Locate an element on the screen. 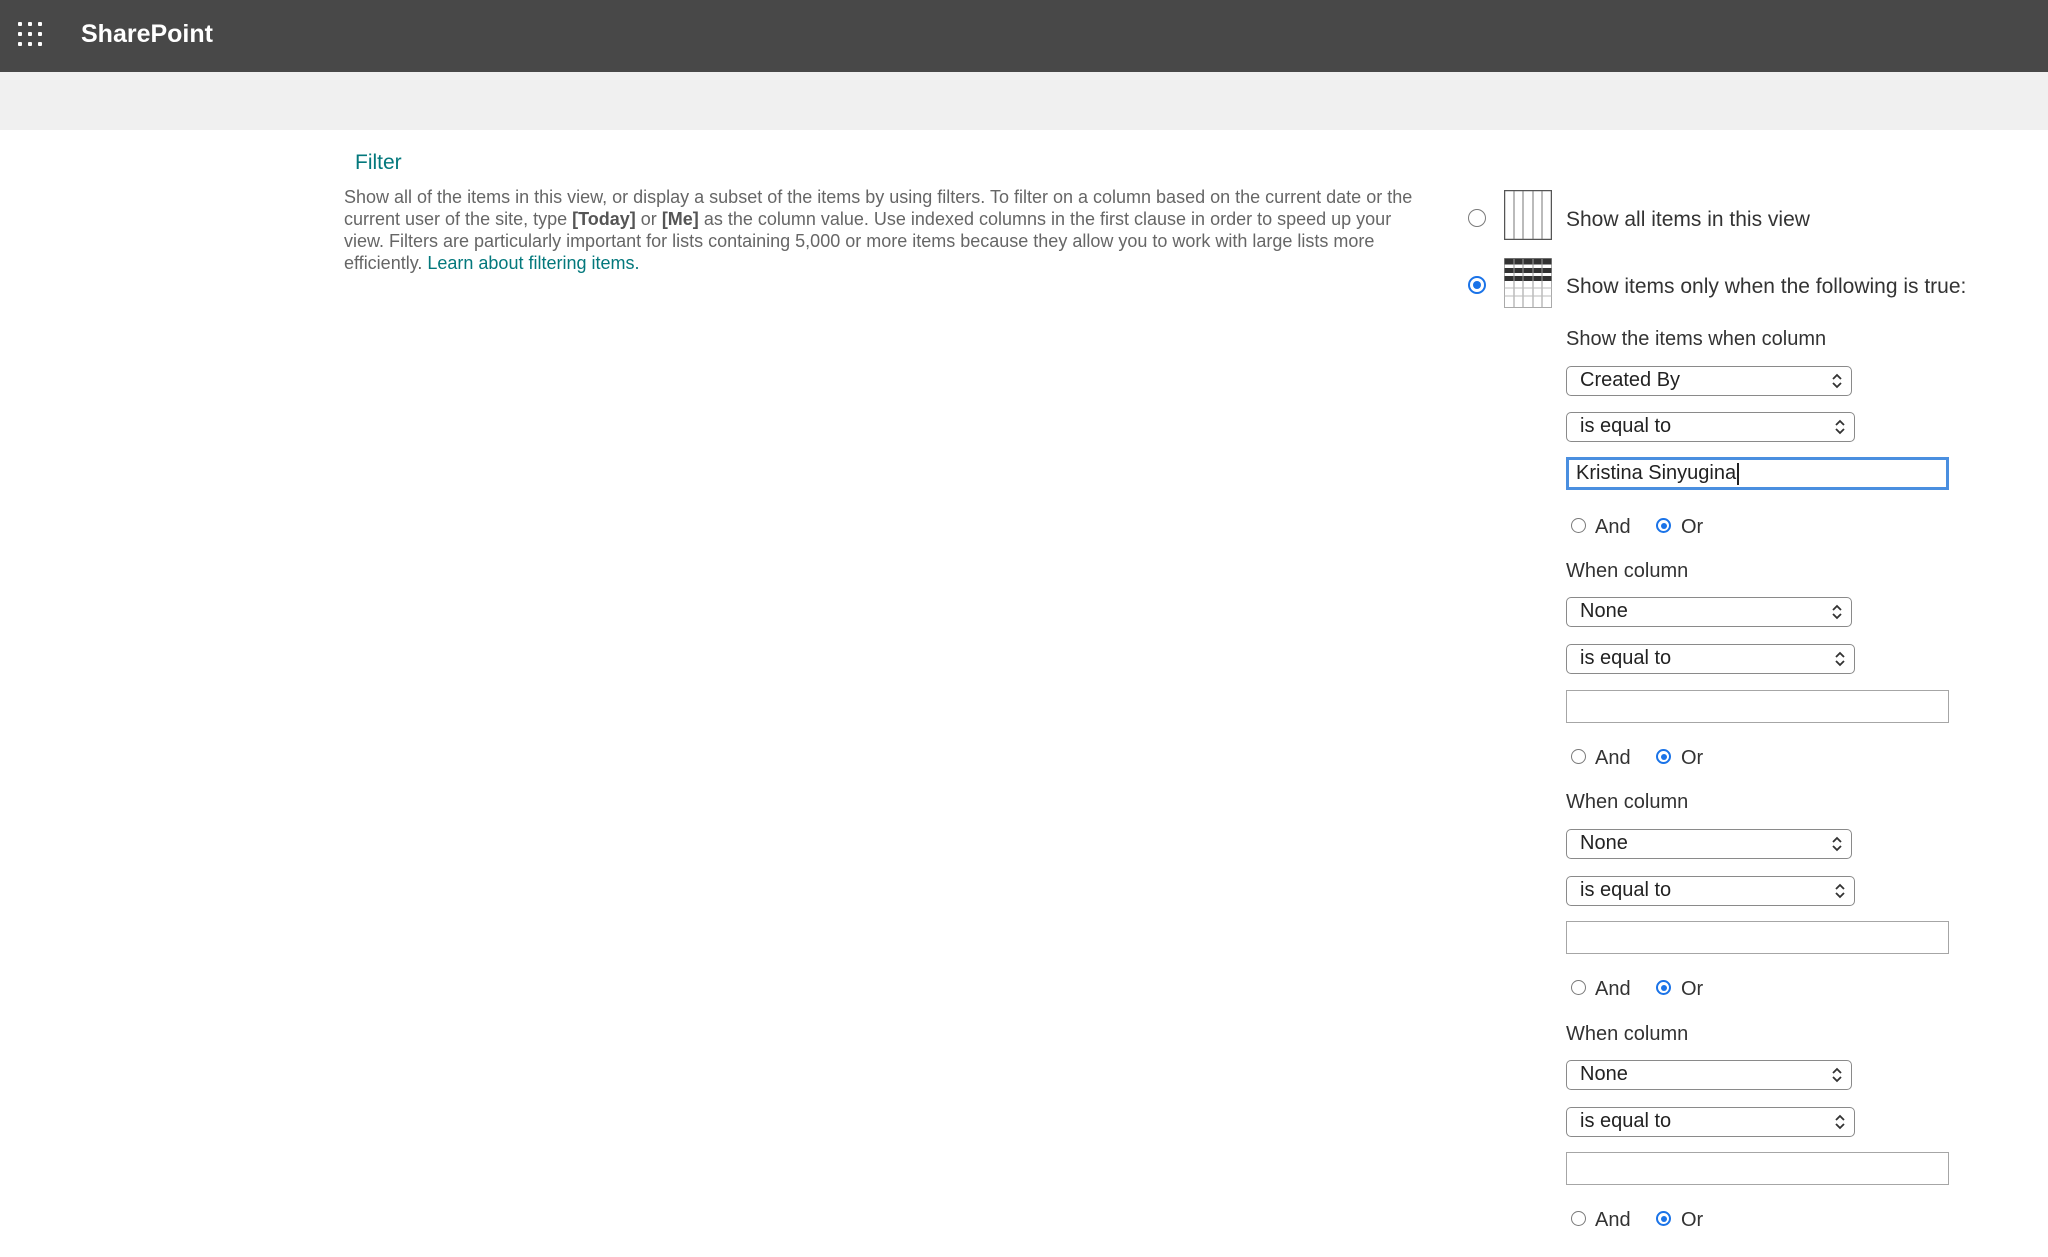 This screenshot has height=1257, width=2048. learn-filtering-link: Learn about filtering items. is located at coordinates (533, 263).